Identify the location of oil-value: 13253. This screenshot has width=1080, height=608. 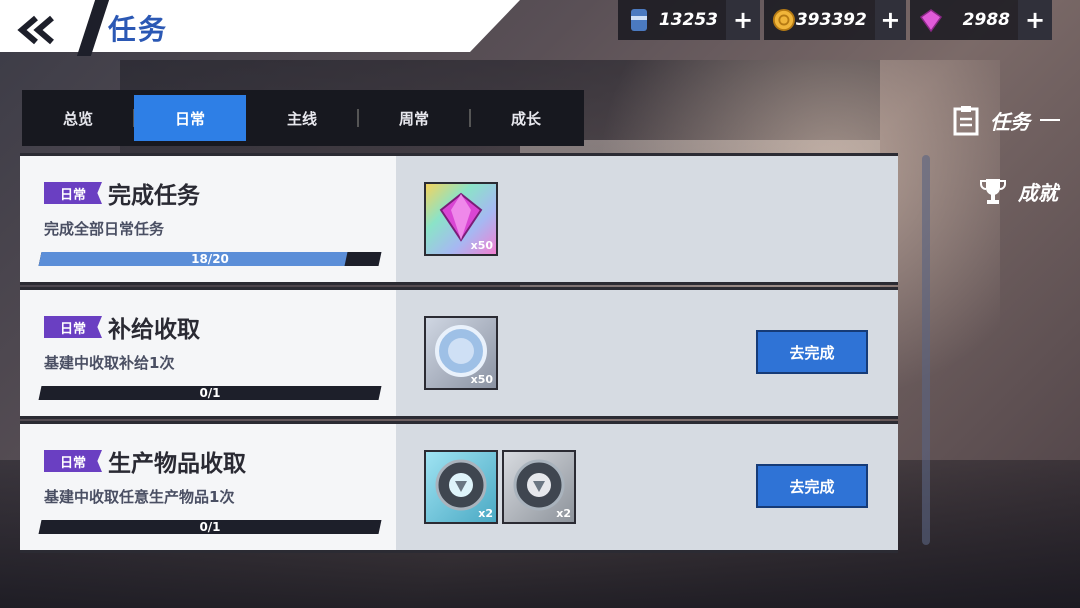
(688, 20).